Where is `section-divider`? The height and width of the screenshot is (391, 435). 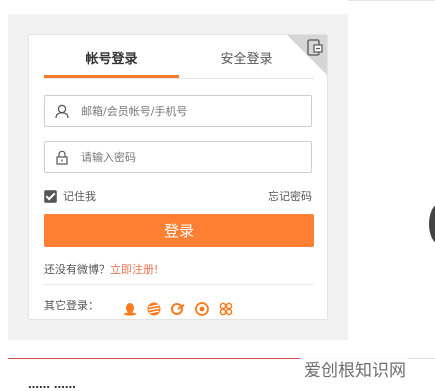 section-divider is located at coordinates (154, 358).